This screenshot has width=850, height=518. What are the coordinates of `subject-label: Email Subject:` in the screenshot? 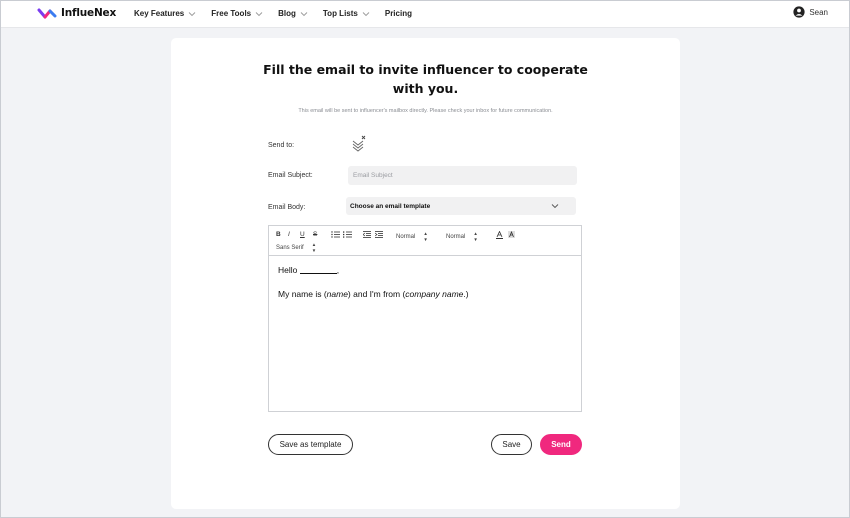 It's located at (290, 175).